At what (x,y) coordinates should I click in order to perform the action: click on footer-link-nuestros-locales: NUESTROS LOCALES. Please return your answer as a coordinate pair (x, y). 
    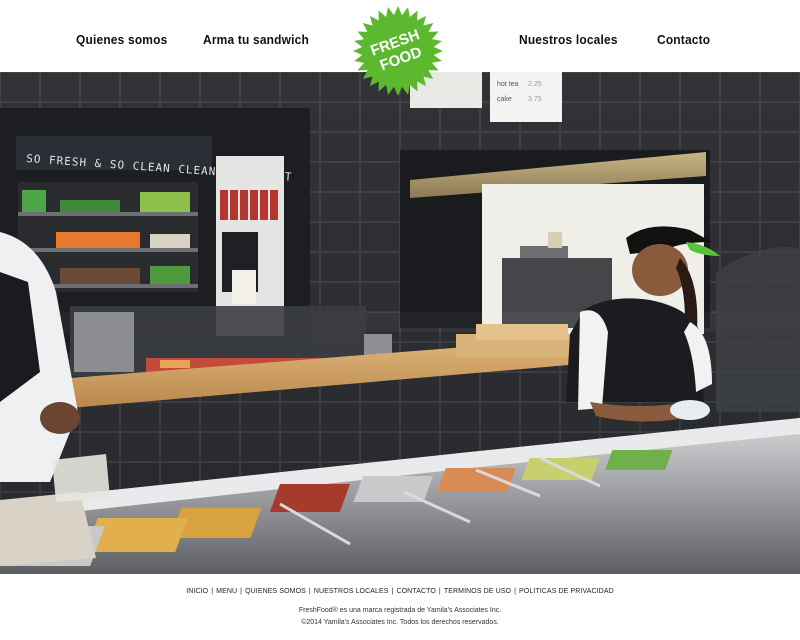
    Looking at the image, I should click on (351, 591).